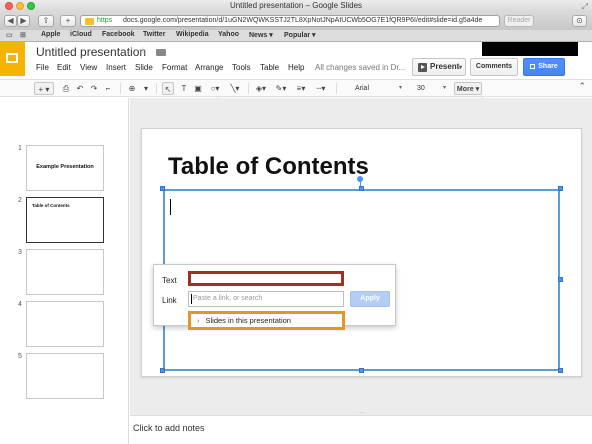  Describe the element at coordinates (162, 370) in the screenshot. I see `resize-handle-sw` at that location.